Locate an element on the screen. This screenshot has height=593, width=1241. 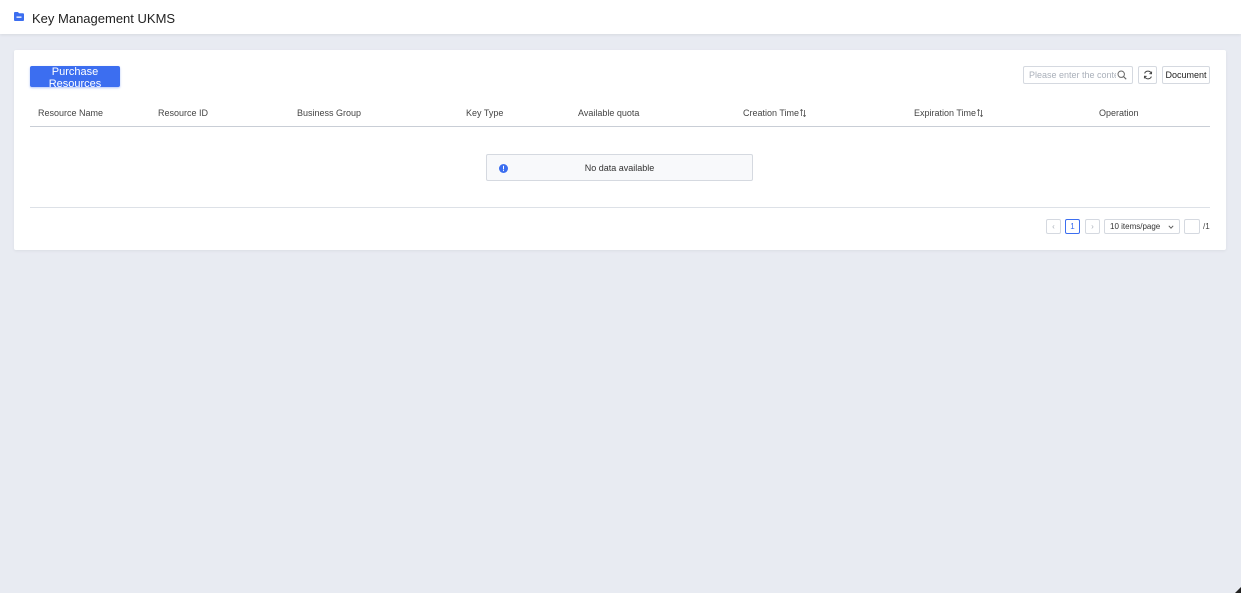
purchase-resources-button: Purchase Resources is located at coordinates (75, 78).